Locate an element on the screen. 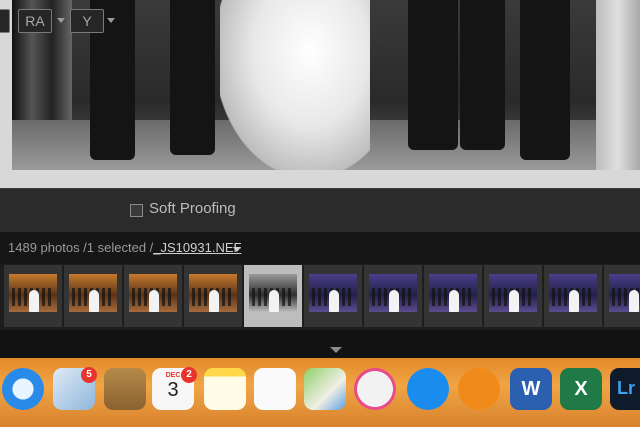  view-mode-button is located at coordinates (5, 21).